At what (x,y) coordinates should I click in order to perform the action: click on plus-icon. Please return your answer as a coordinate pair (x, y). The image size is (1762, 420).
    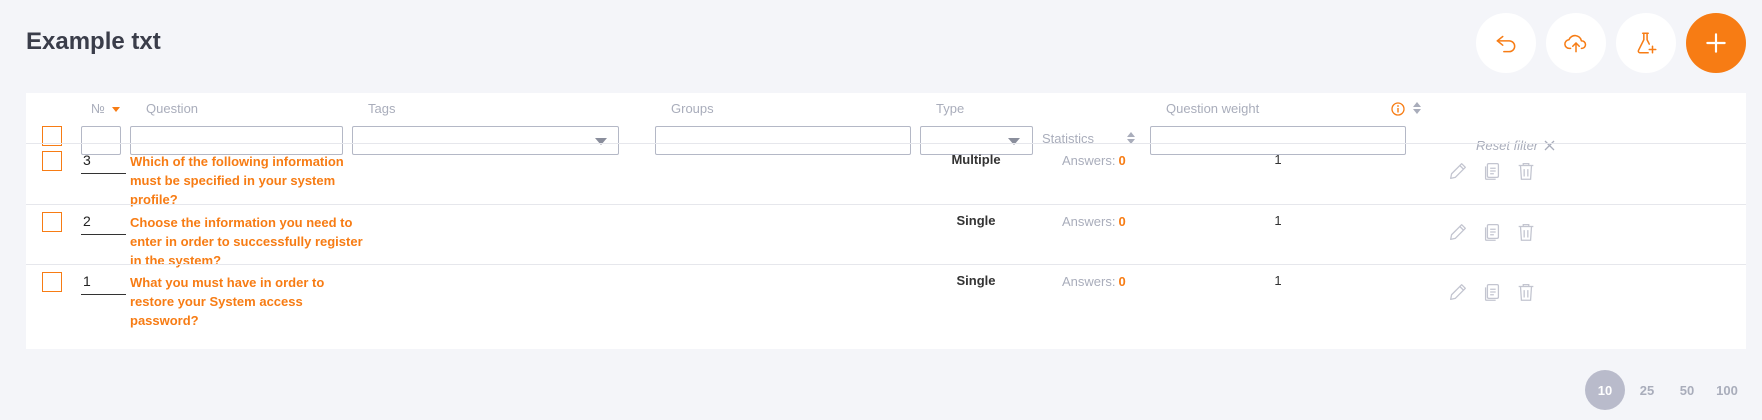
    Looking at the image, I should click on (1716, 43).